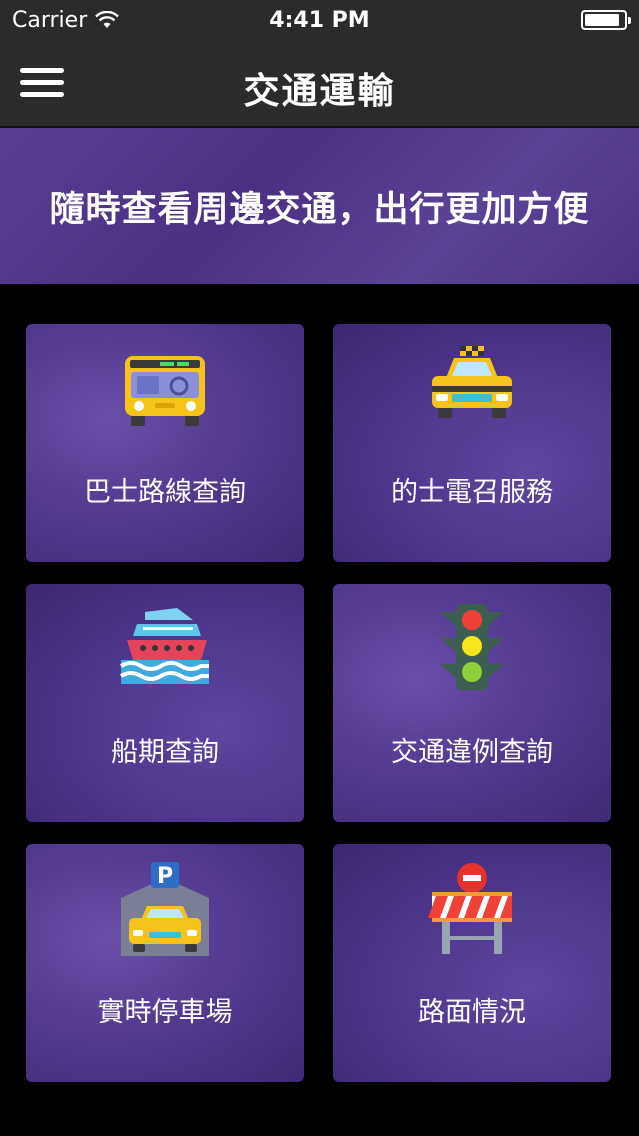 The width and height of the screenshot is (639, 1136). What do you see at coordinates (319, 209) in the screenshot?
I see `banner-text: 隨時查看周邊交通，出行更加方便` at bounding box center [319, 209].